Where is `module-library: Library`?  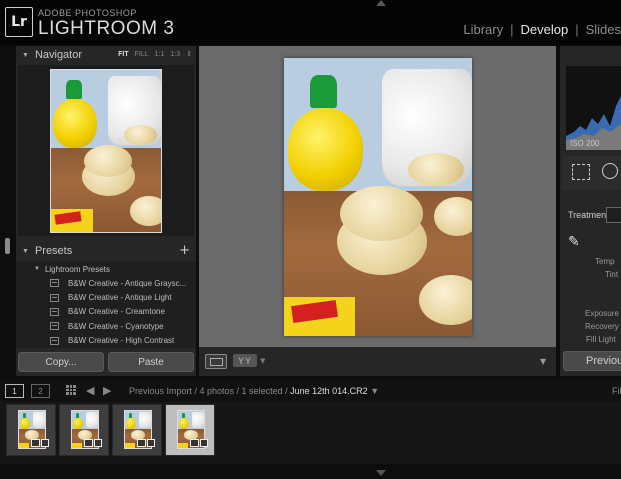
module-library: Library is located at coordinates (483, 29).